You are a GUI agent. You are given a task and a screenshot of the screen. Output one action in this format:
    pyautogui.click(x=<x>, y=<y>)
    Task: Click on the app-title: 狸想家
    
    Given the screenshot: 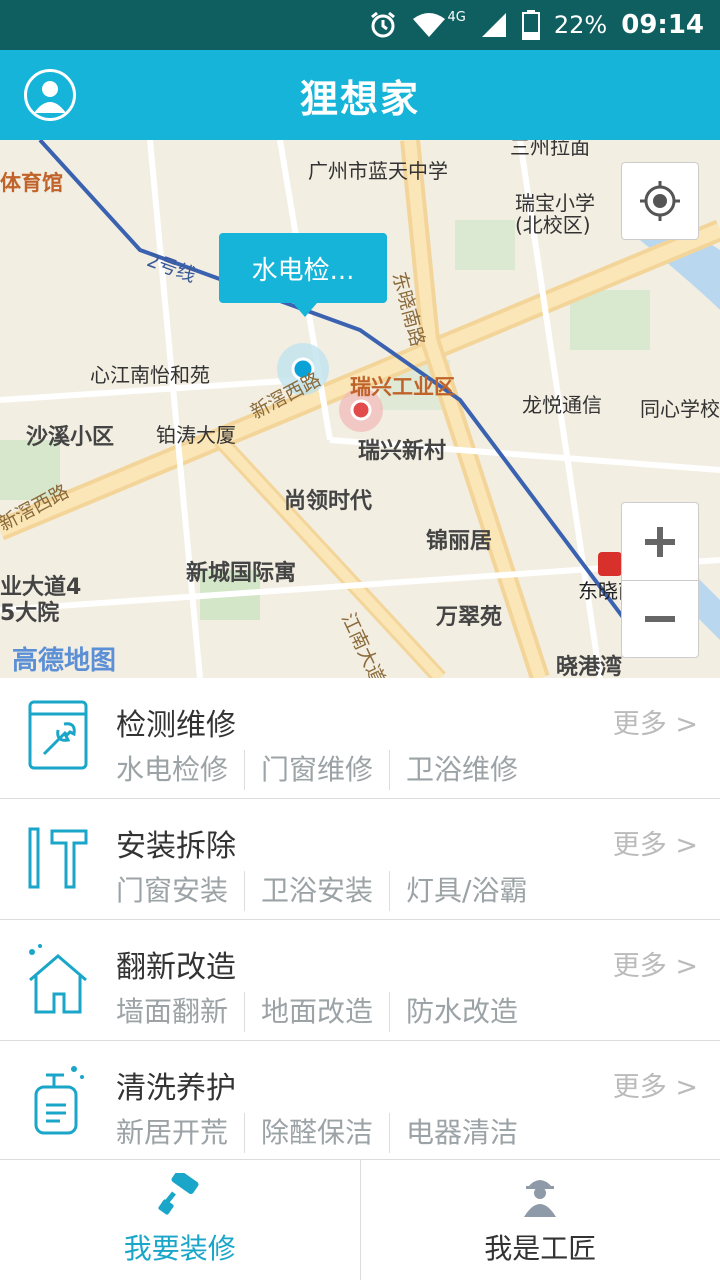 What is the action you would take?
    pyautogui.click(x=359, y=98)
    